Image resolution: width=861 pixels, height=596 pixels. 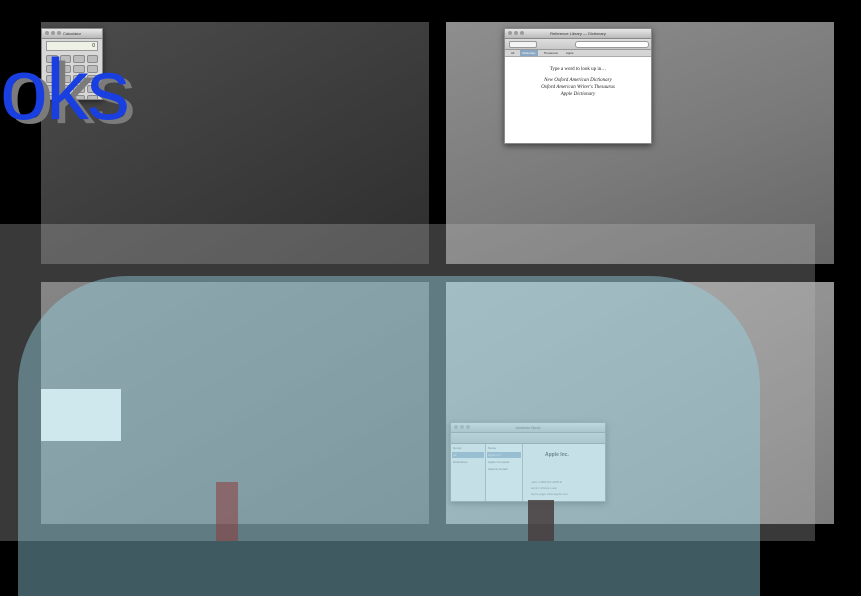 What do you see at coordinates (578, 53) in the screenshot?
I see `dictionary-tabs: All Dictionary Thesaurus Apple` at bounding box center [578, 53].